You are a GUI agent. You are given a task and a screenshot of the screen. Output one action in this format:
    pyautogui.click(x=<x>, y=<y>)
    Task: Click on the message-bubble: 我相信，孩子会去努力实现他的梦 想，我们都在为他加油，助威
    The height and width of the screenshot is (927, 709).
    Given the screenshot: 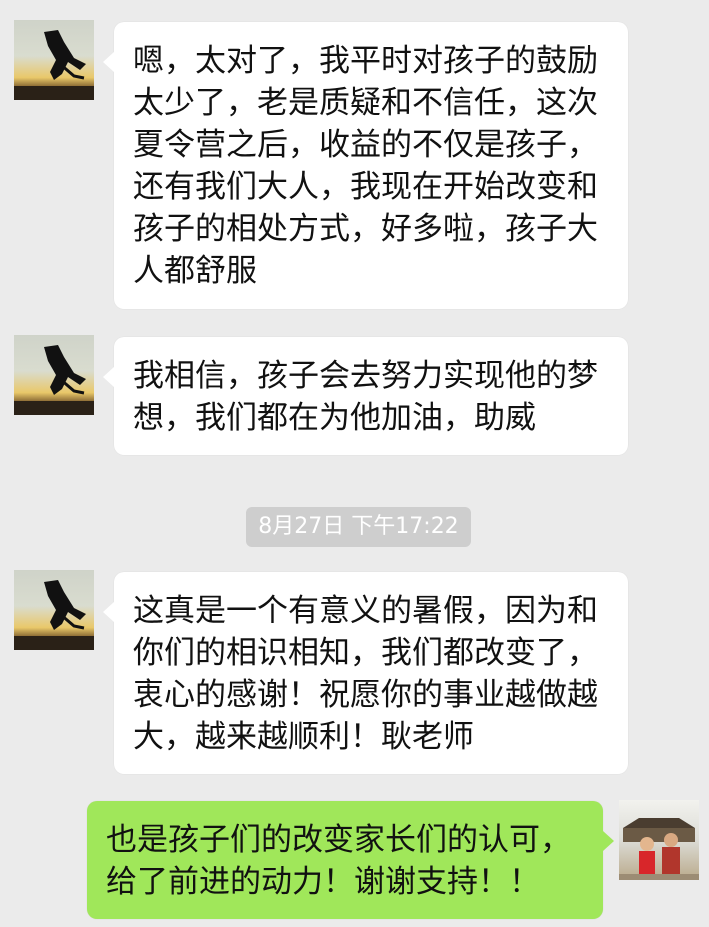 What is the action you would take?
    pyautogui.click(x=365, y=396)
    